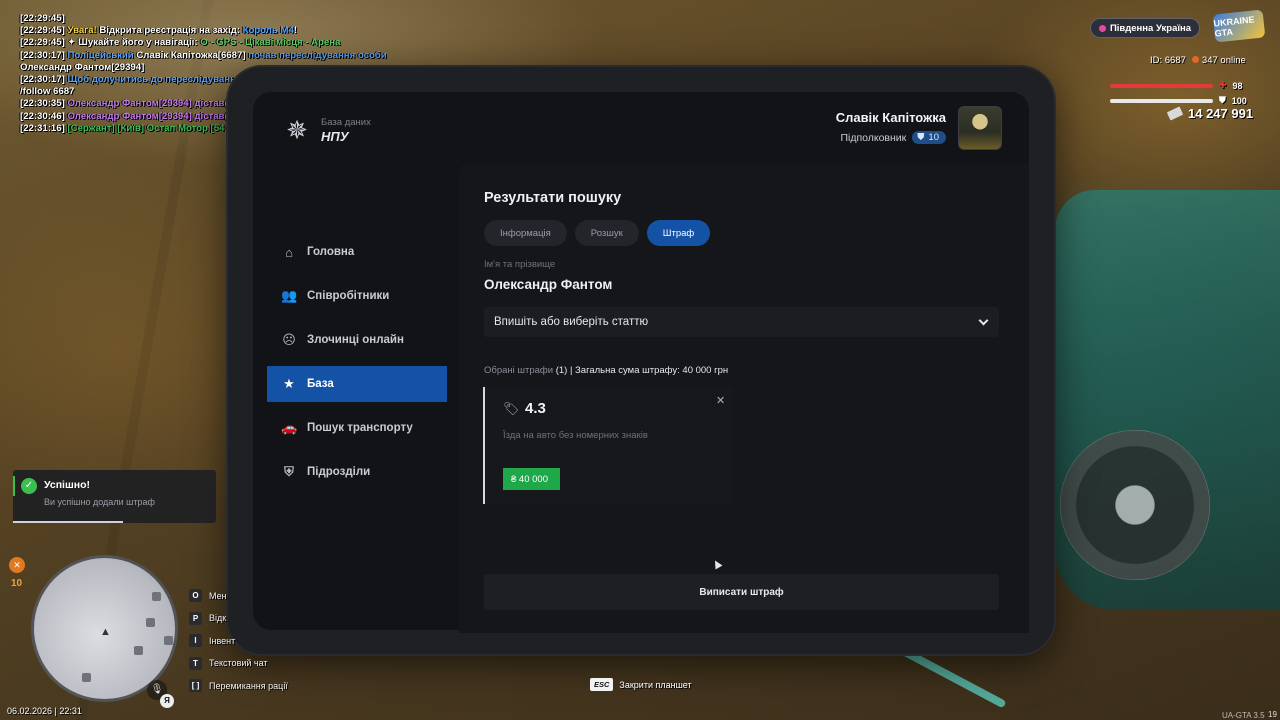  Describe the element at coordinates (357, 252) in the screenshot. I see `sidebar-item-0: ⌂ Головна` at that location.